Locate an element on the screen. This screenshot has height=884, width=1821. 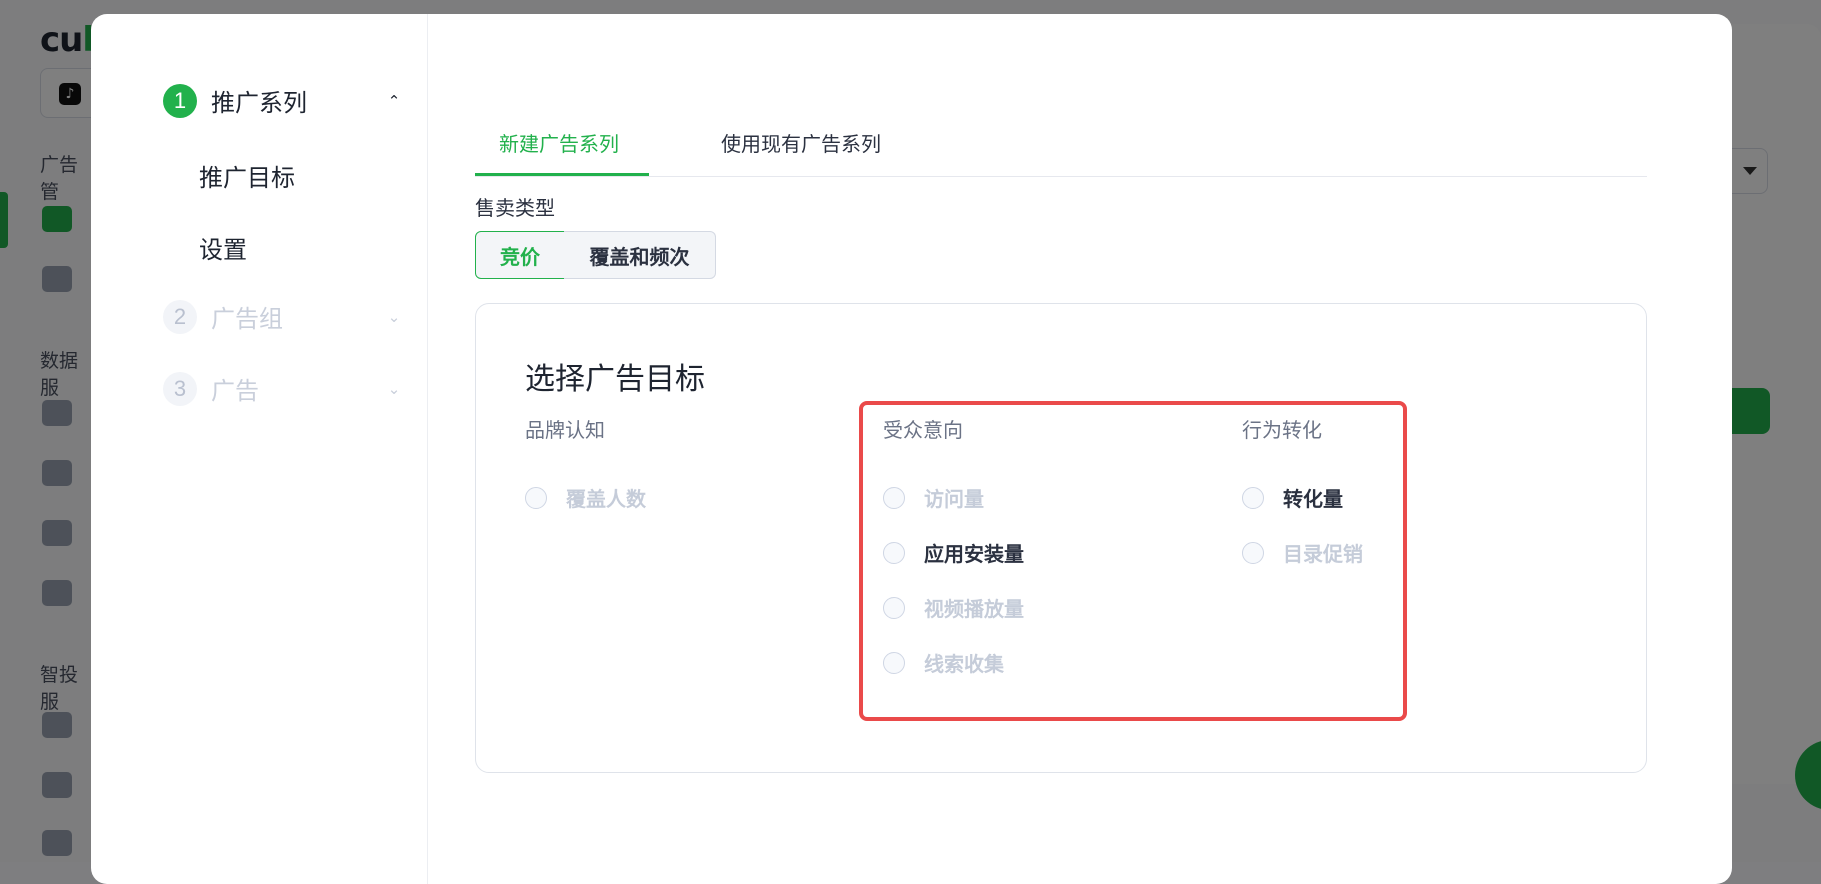
step-campaign: 1 推广系列 is located at coordinates (235, 100).